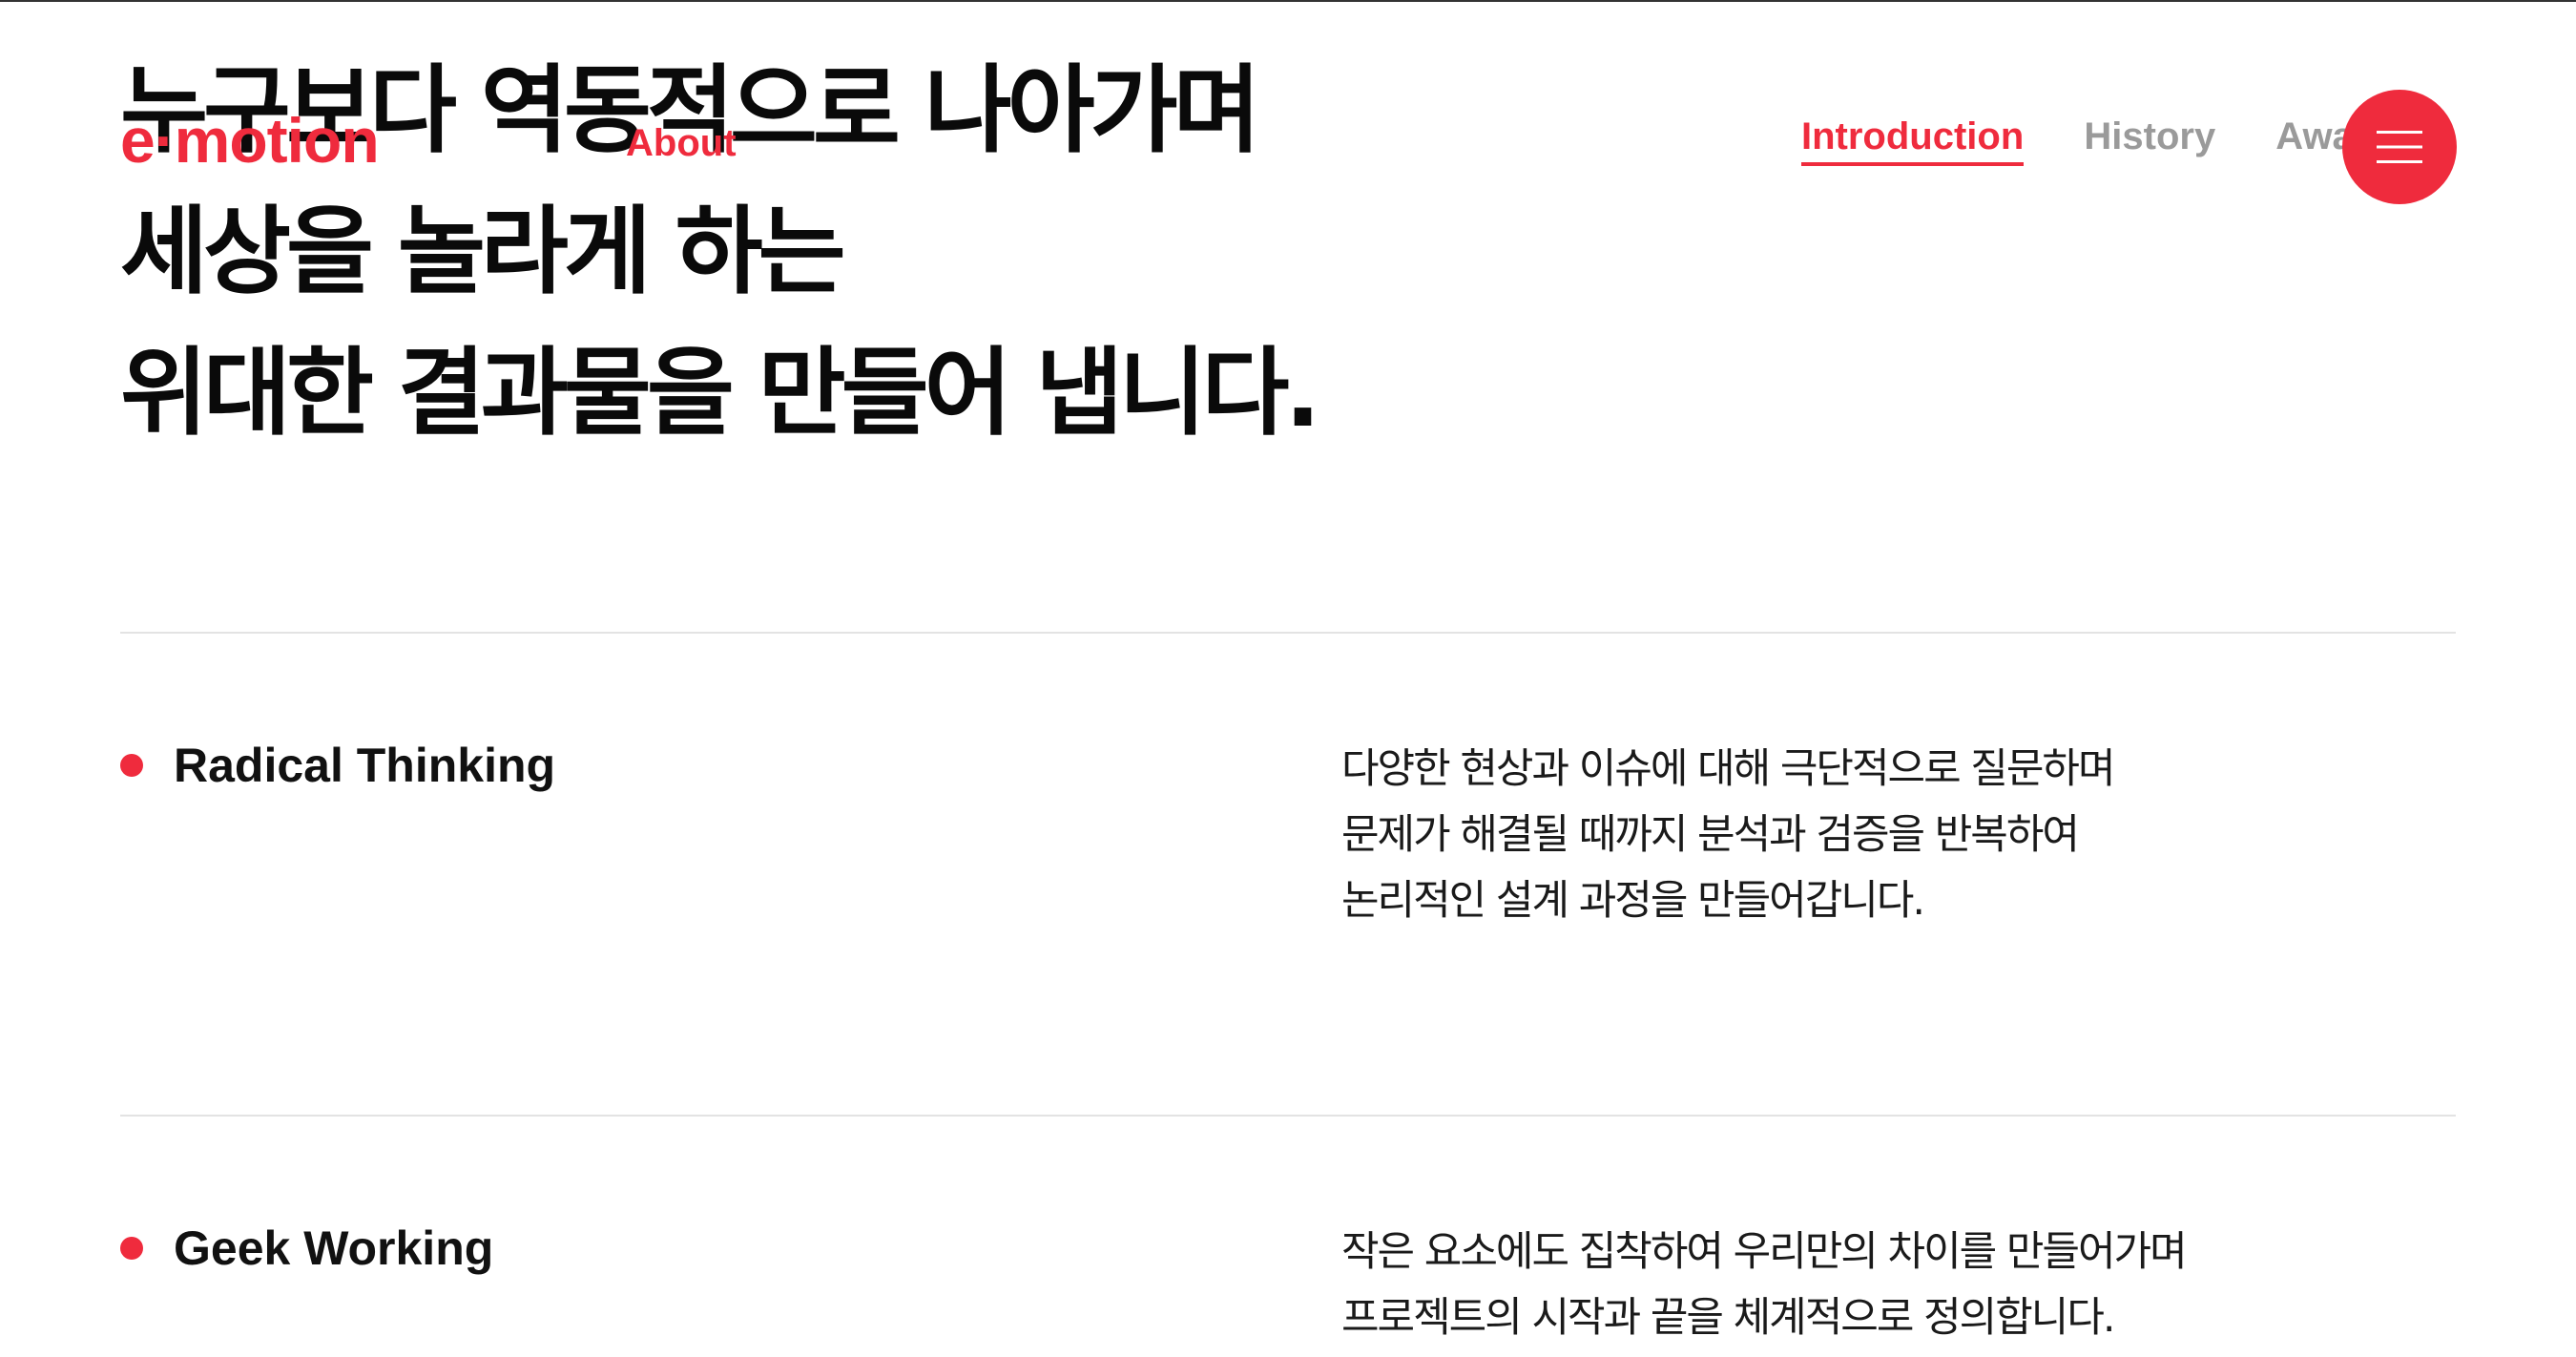 This screenshot has width=2576, height=1357. Describe the element at coordinates (2149, 137) in the screenshot. I see `subnav-item-history: History` at that location.